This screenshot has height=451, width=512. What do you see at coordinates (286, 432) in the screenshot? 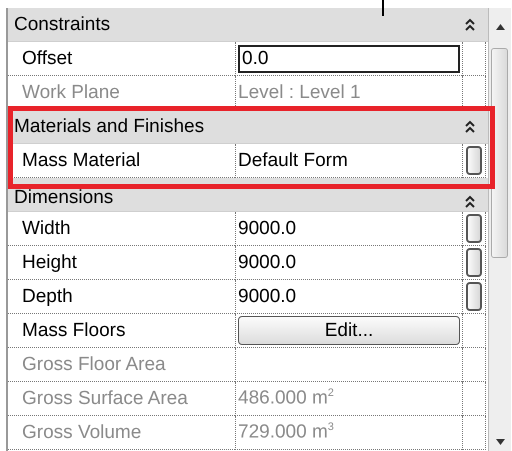
I see `property-value: 729.000 m$^{3}$` at bounding box center [286, 432].